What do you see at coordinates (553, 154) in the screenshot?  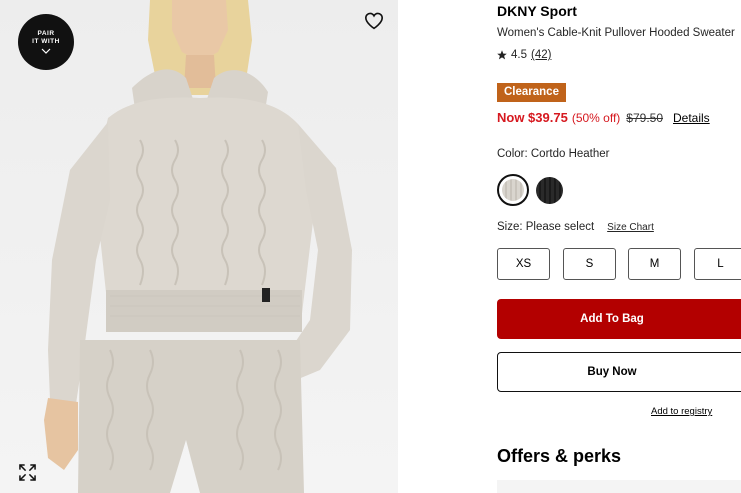 I see `color-label: Color: Cortdo Heather` at bounding box center [553, 154].